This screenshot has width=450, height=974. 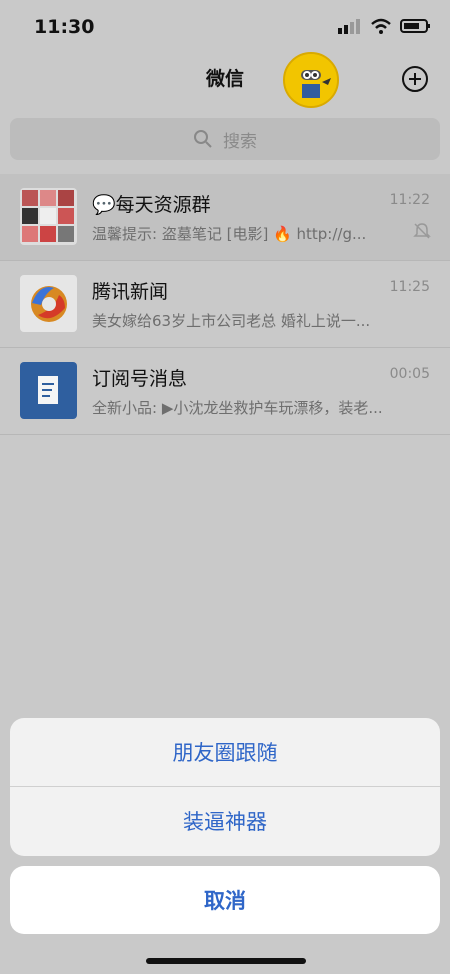 What do you see at coordinates (409, 374) in the screenshot?
I see `chat-time: 00:05` at bounding box center [409, 374].